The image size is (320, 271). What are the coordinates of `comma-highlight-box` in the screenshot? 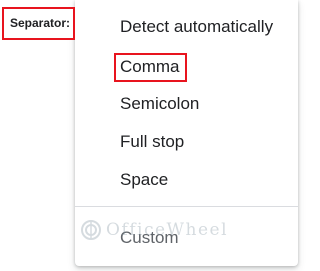 It's located at (150, 67).